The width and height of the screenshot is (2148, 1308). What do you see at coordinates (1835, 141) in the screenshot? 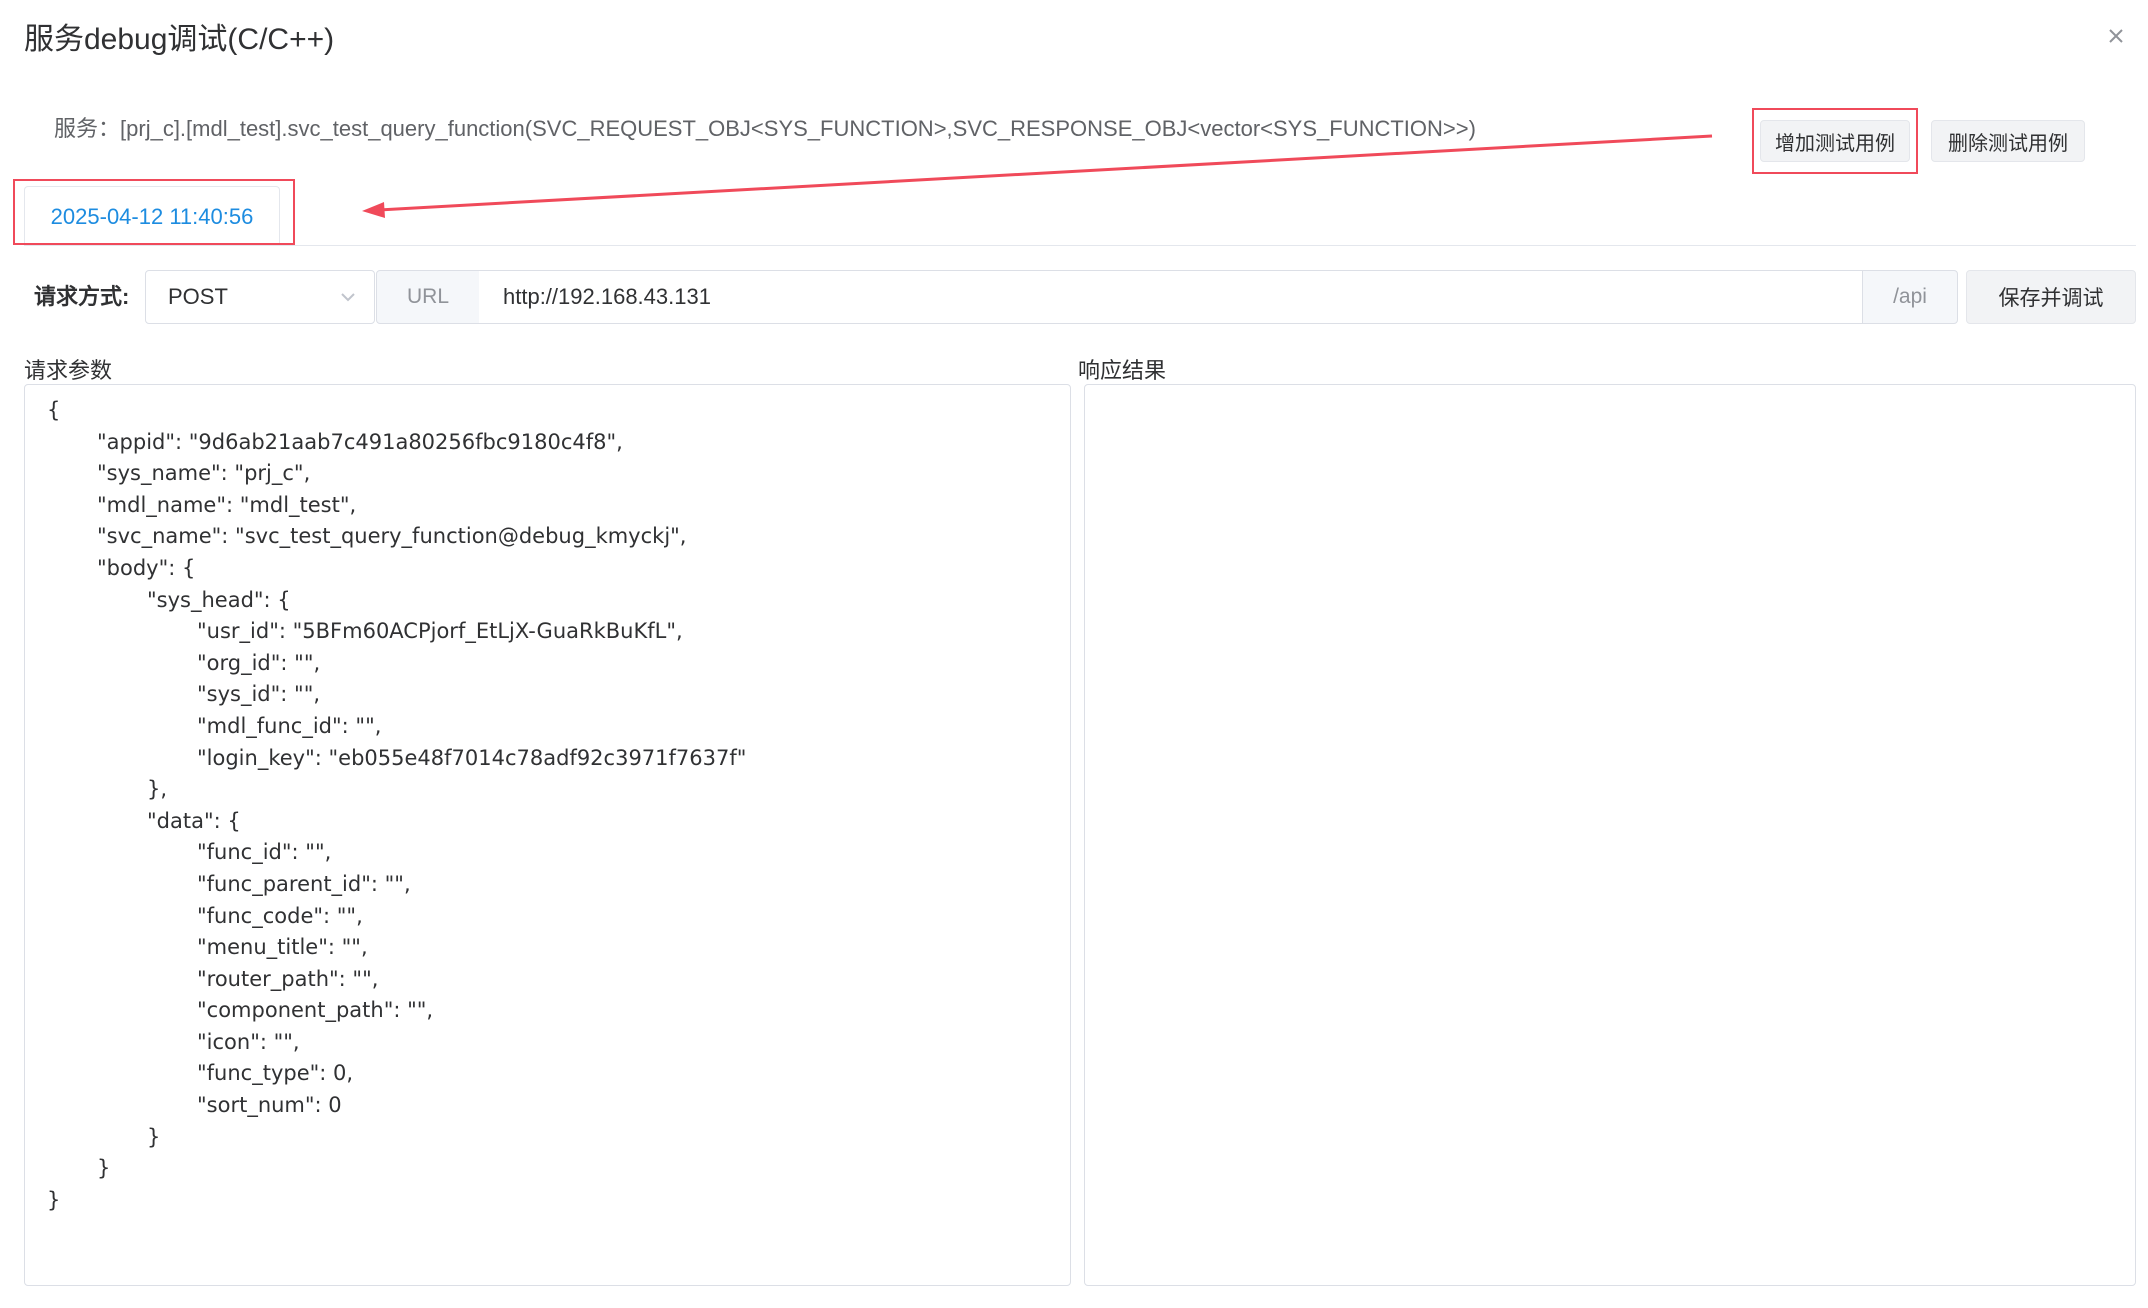
I see `annotation-highlight-add-button` at bounding box center [1835, 141].